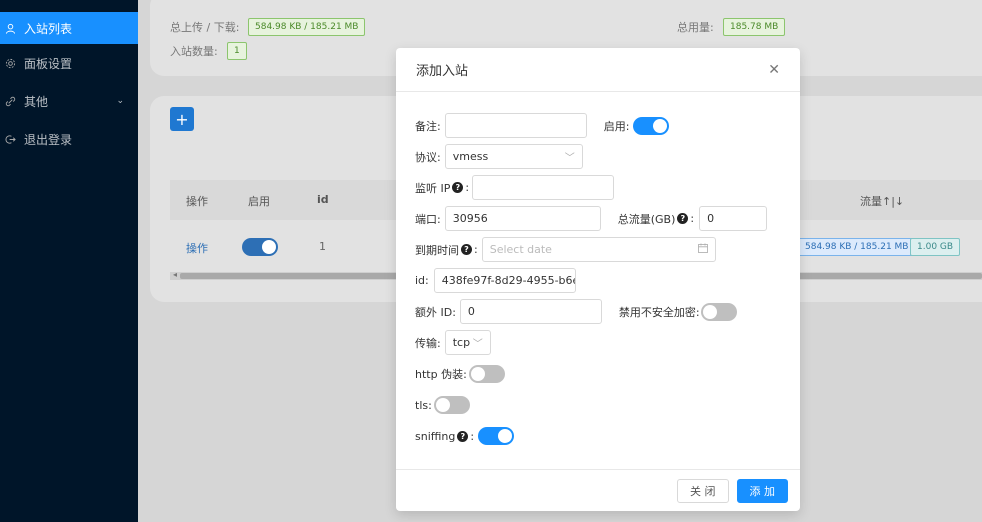  Describe the element at coordinates (598, 70) in the screenshot. I see `modal-header: 添加入站 ✕` at that location.